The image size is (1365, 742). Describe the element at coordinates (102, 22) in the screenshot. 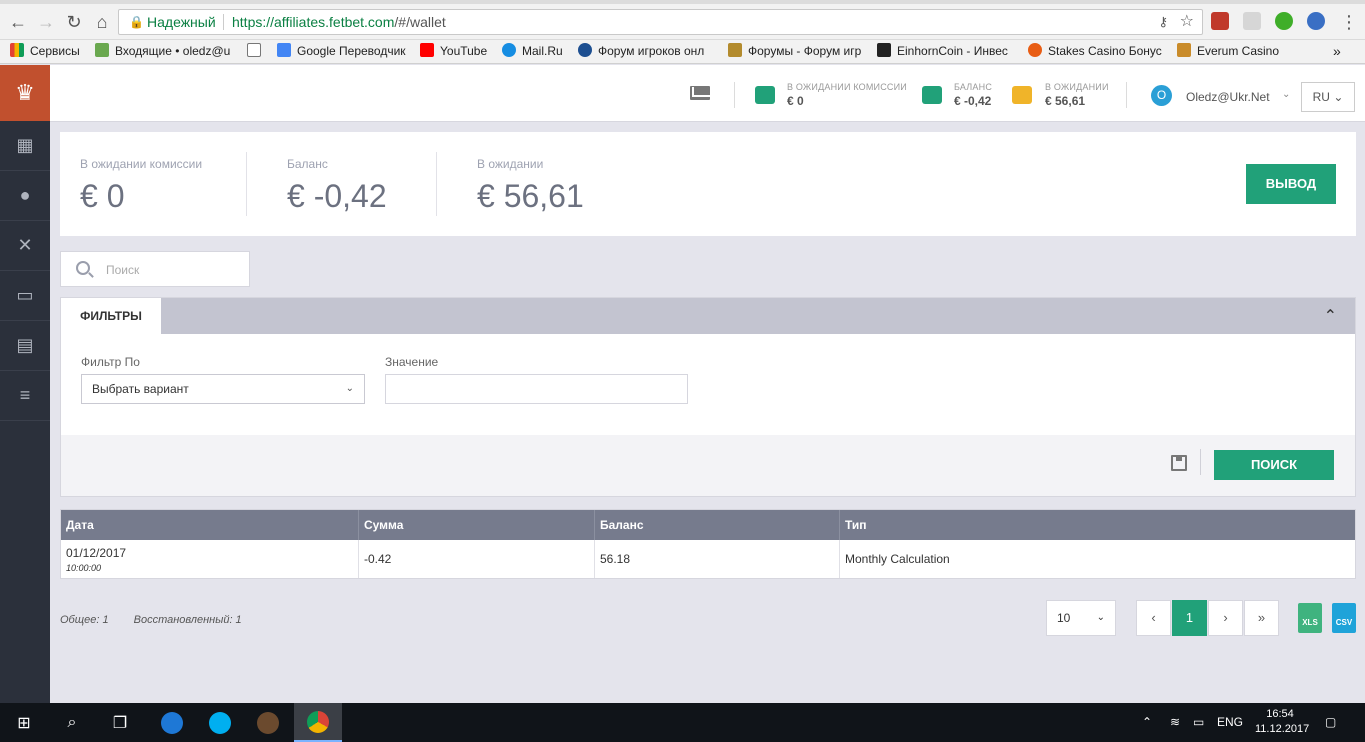

I see `home-icon: ⌂` at that location.